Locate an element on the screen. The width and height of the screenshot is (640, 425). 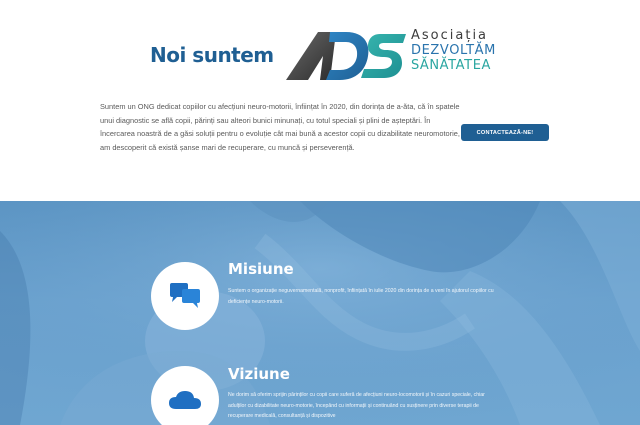
mission-icon-circle is located at coordinates (185, 296).